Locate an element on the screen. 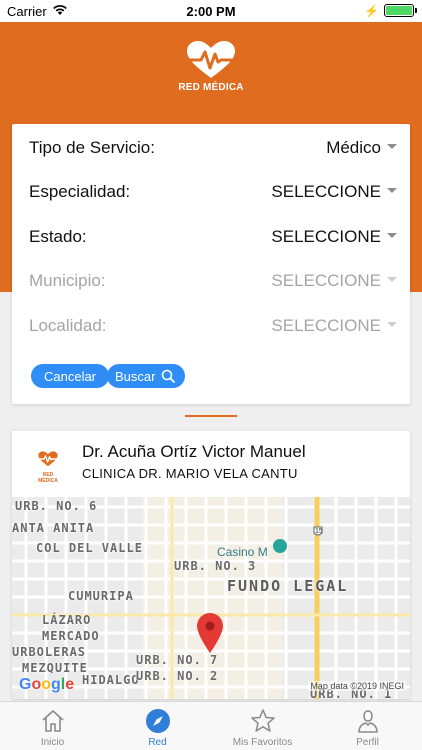 This screenshot has width=422, height=750. status-bar: Carrier 2:00 PM ⚡ is located at coordinates (211, 11).